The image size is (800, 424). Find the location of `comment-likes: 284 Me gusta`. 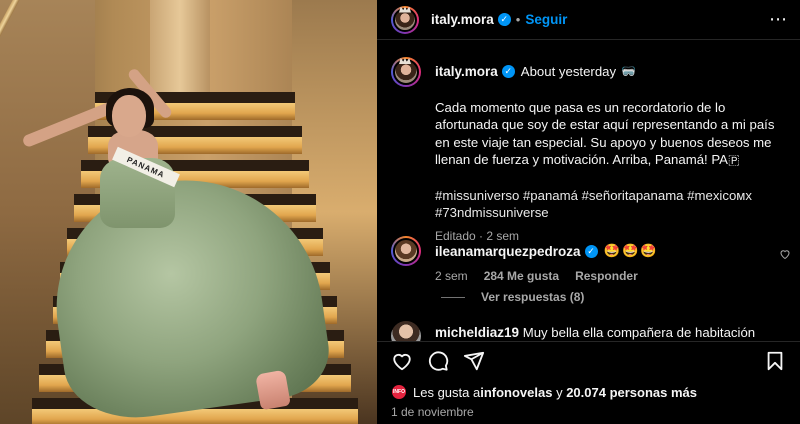

comment-likes: 284 Me gusta is located at coordinates (521, 276).